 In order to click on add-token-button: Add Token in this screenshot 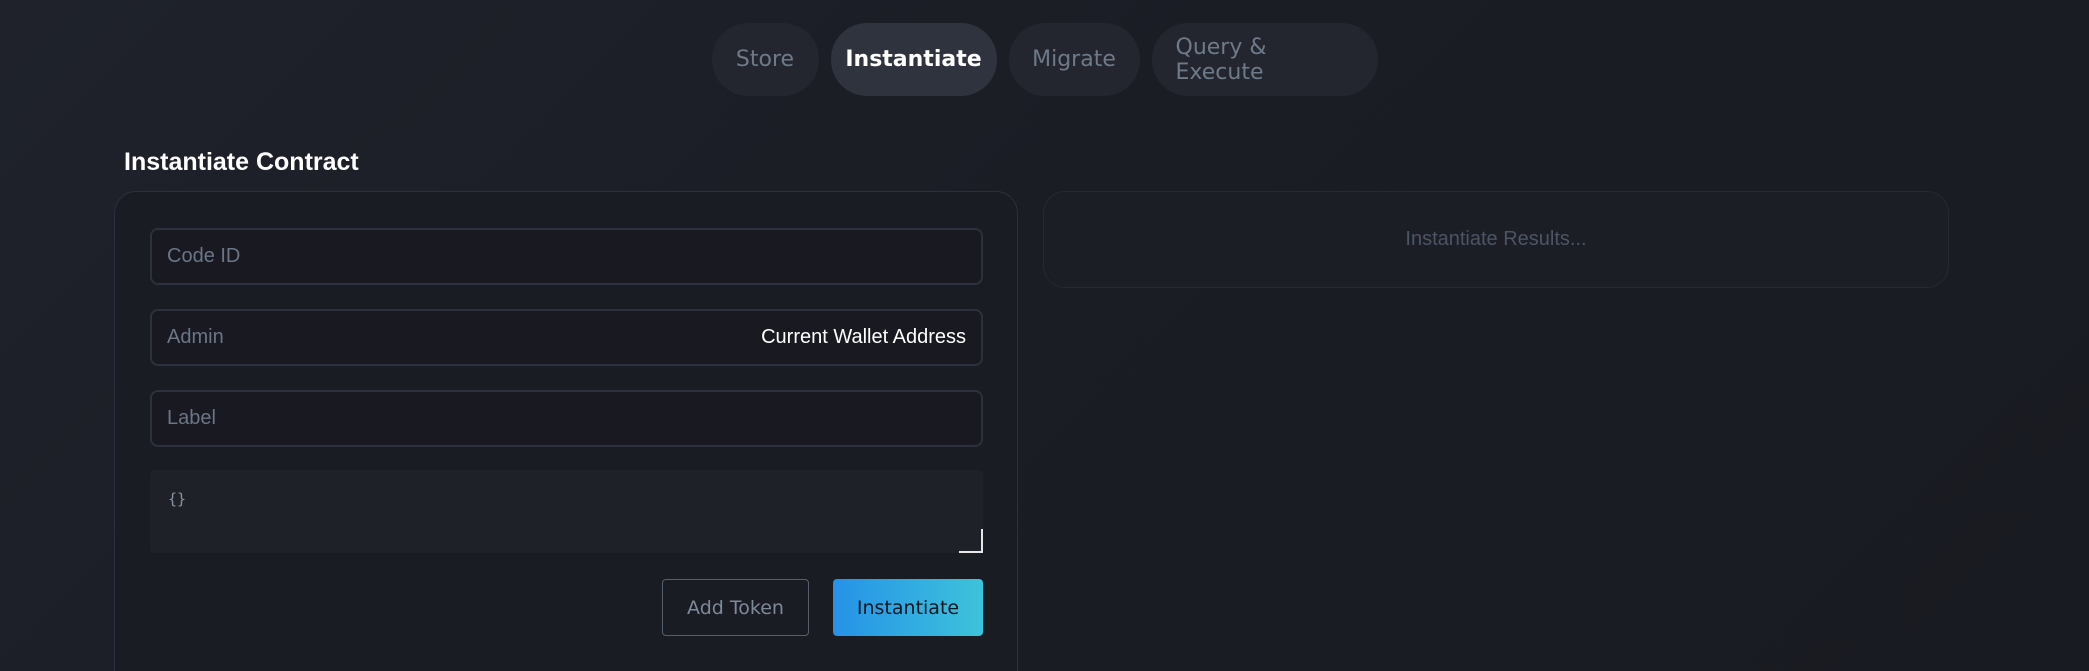, I will do `click(735, 607)`.